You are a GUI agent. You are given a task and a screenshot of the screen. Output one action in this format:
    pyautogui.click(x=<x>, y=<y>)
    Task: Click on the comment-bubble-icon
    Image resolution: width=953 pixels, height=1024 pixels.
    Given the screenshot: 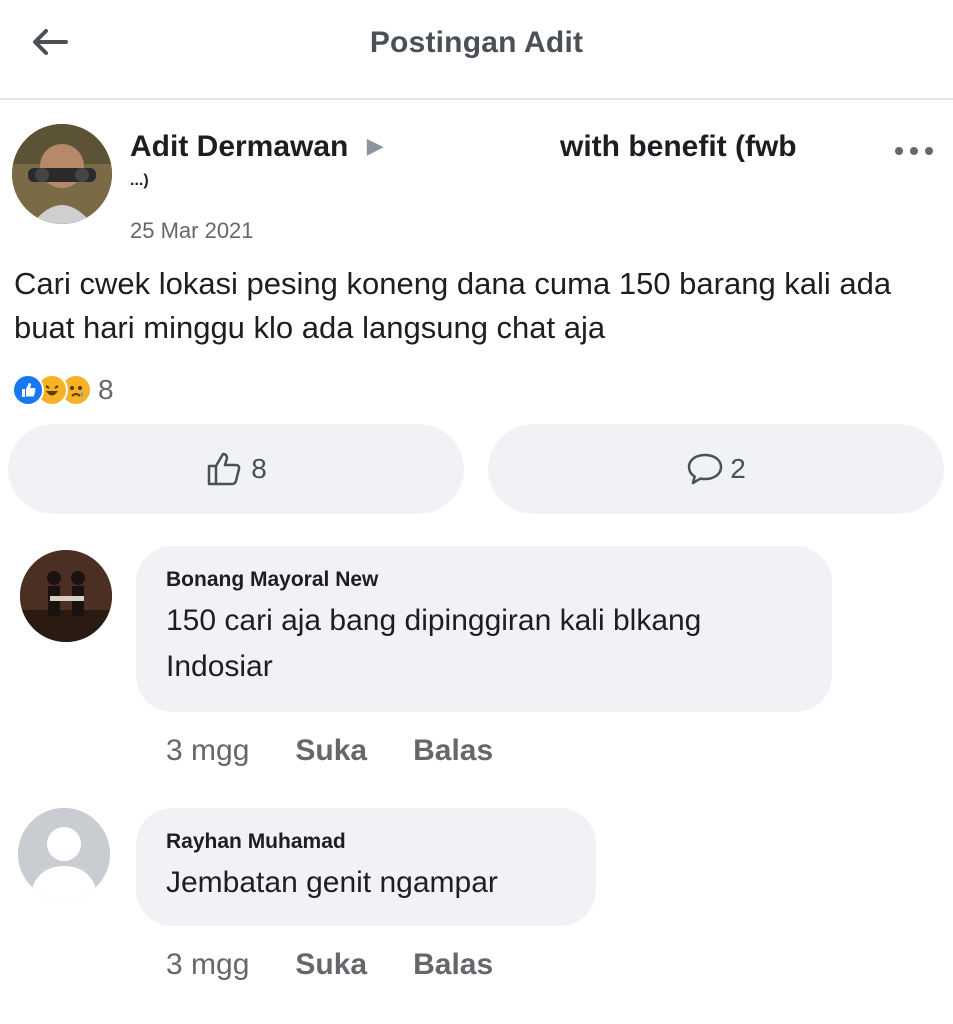 What is the action you would take?
    pyautogui.click(x=705, y=469)
    